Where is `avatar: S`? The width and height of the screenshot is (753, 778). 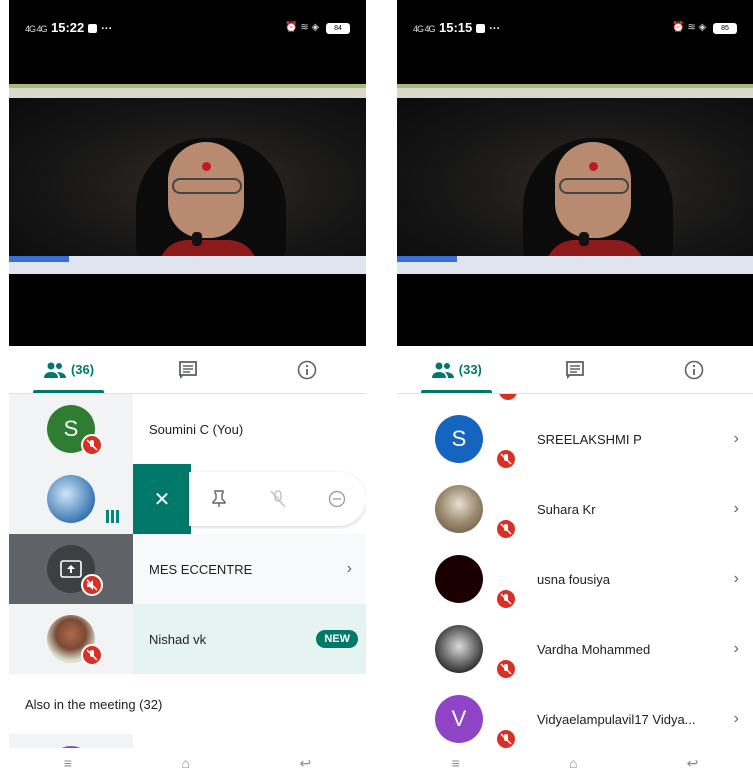 avatar: S is located at coordinates (459, 439).